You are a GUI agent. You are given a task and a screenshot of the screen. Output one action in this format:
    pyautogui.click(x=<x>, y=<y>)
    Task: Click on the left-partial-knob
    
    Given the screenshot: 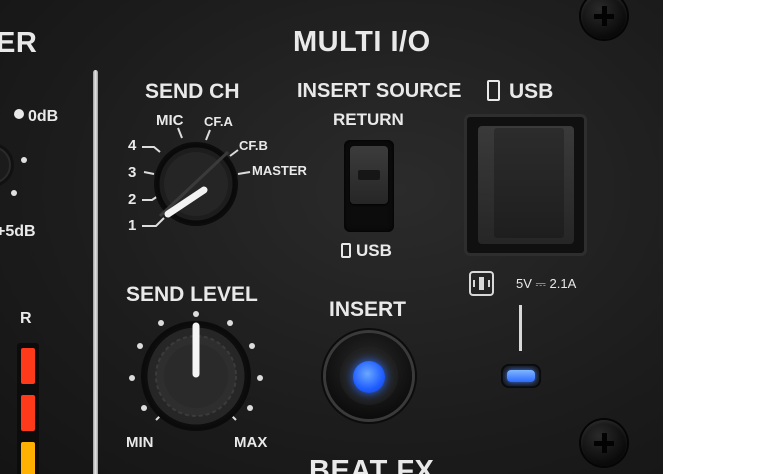 What is the action you would take?
    pyautogui.click(x=13, y=170)
    